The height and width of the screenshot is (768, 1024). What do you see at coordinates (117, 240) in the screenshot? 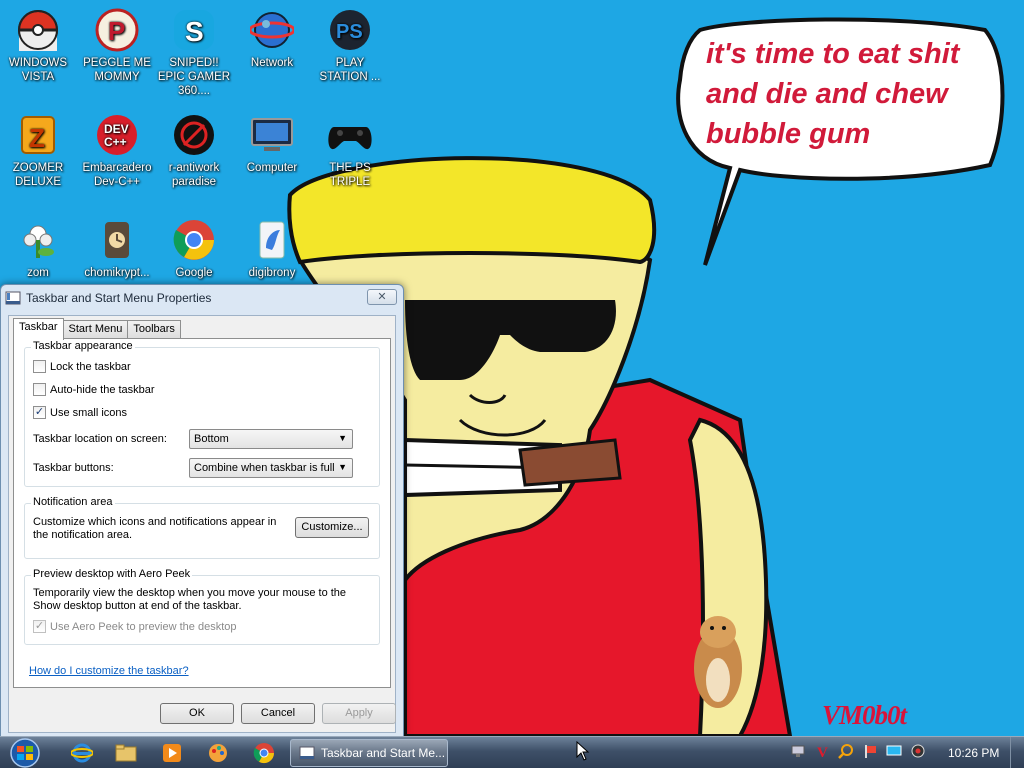
I see `chomikrypt-icon` at bounding box center [117, 240].